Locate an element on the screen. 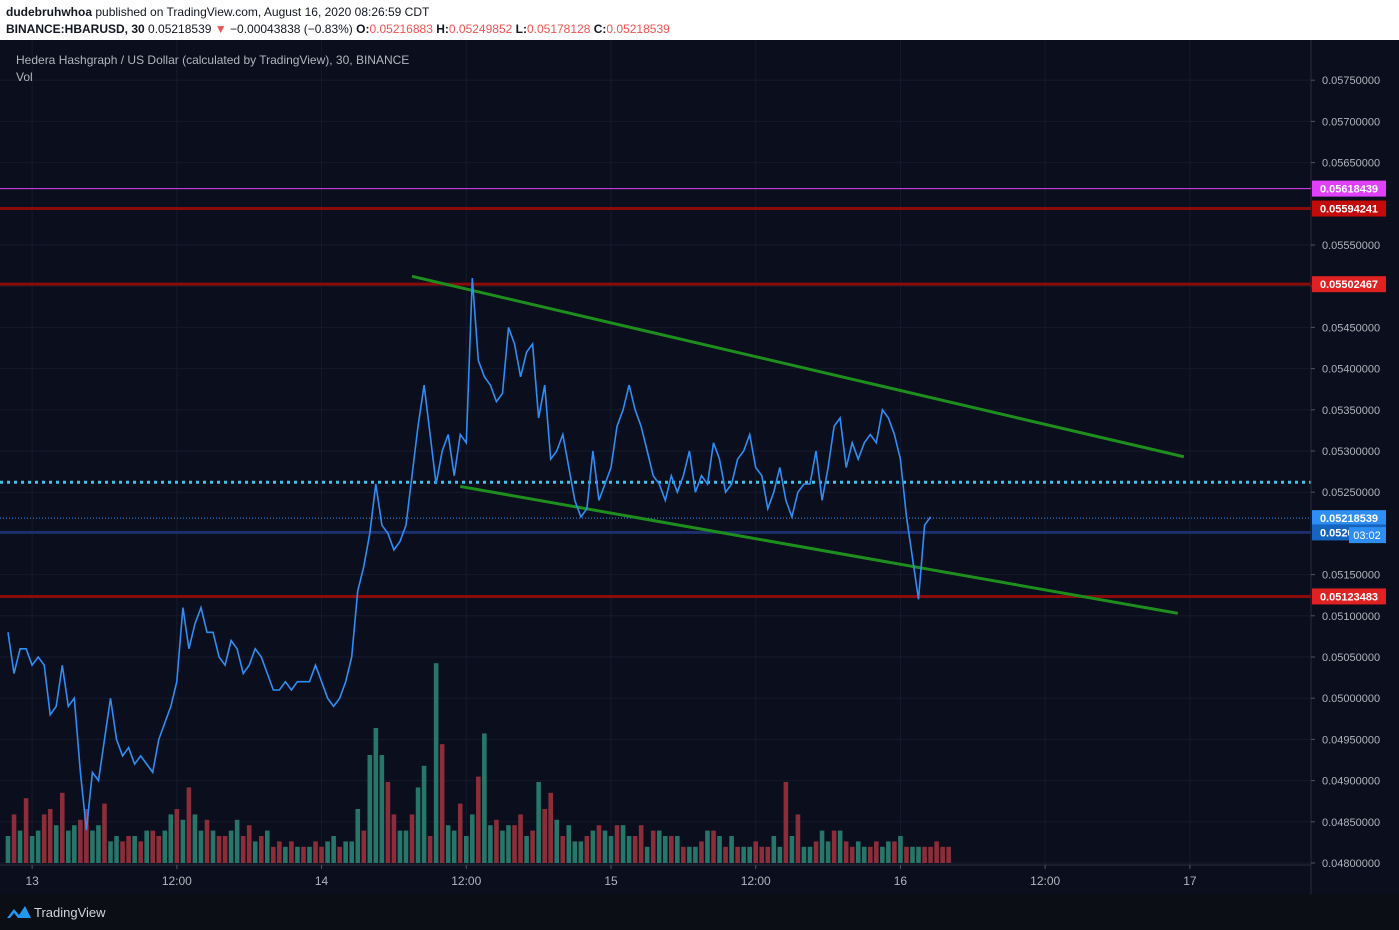 The image size is (1399, 930). author-name: dudebruhwhoa is located at coordinates (49, 12).